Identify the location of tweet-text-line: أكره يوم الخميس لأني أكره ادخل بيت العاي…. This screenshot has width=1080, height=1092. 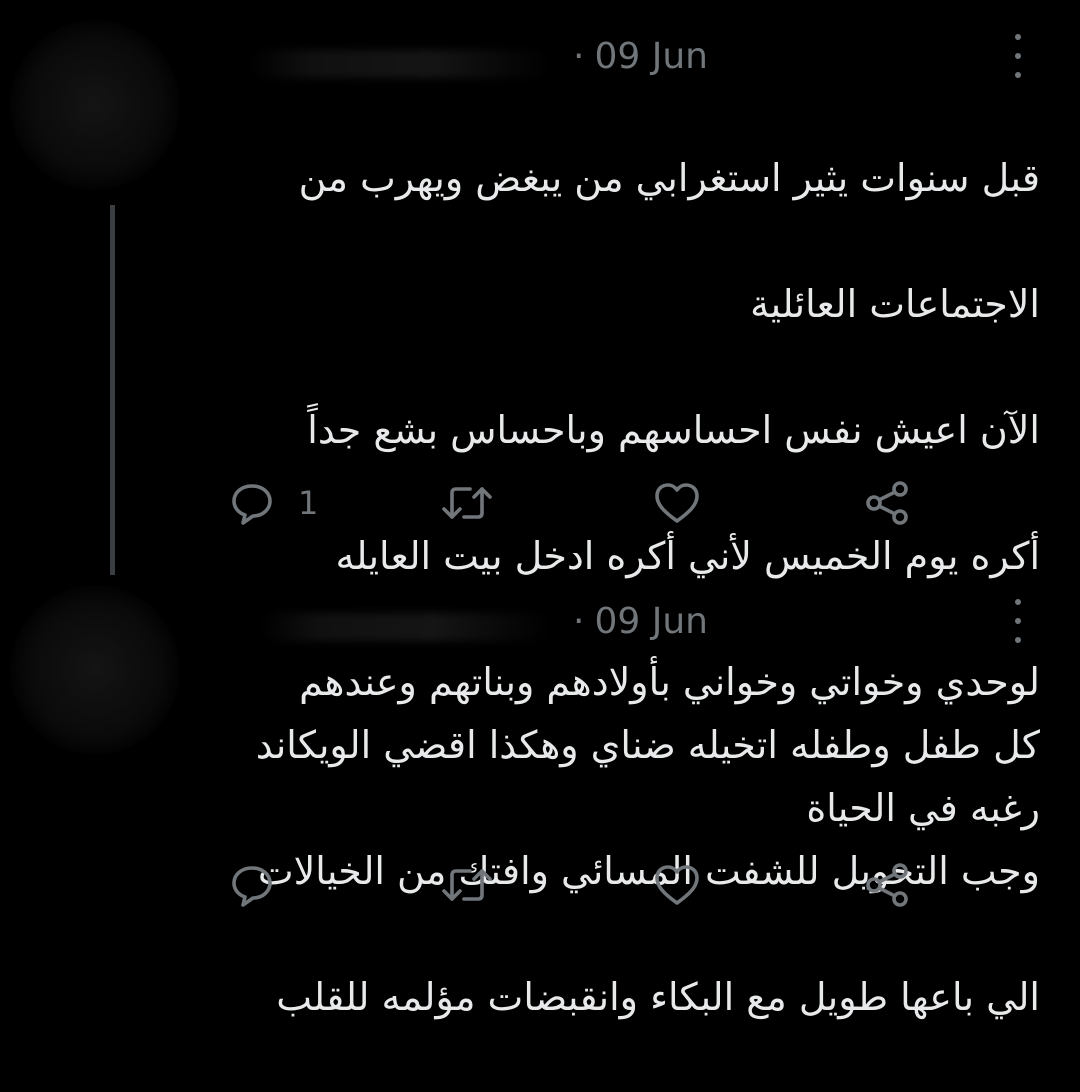
(687, 556).